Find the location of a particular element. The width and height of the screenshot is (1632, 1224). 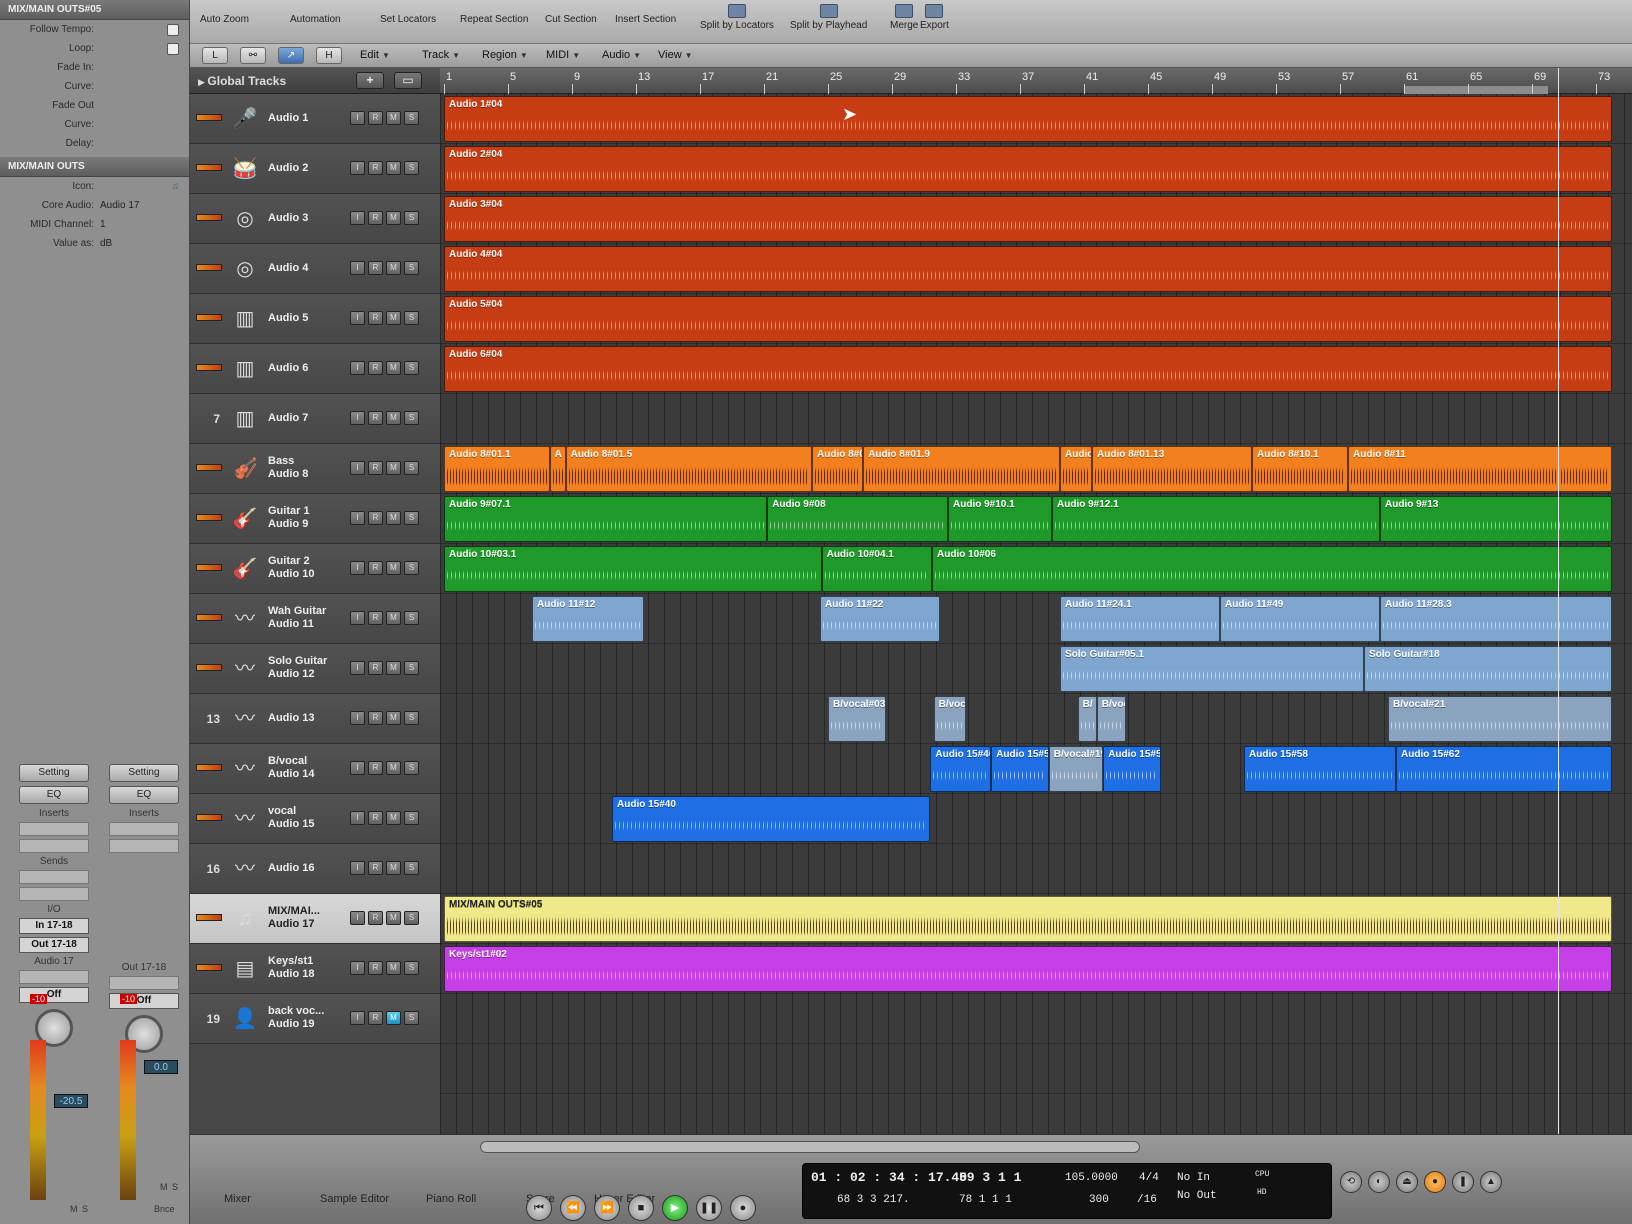

param-value: Audio 17 is located at coordinates (139, 205).